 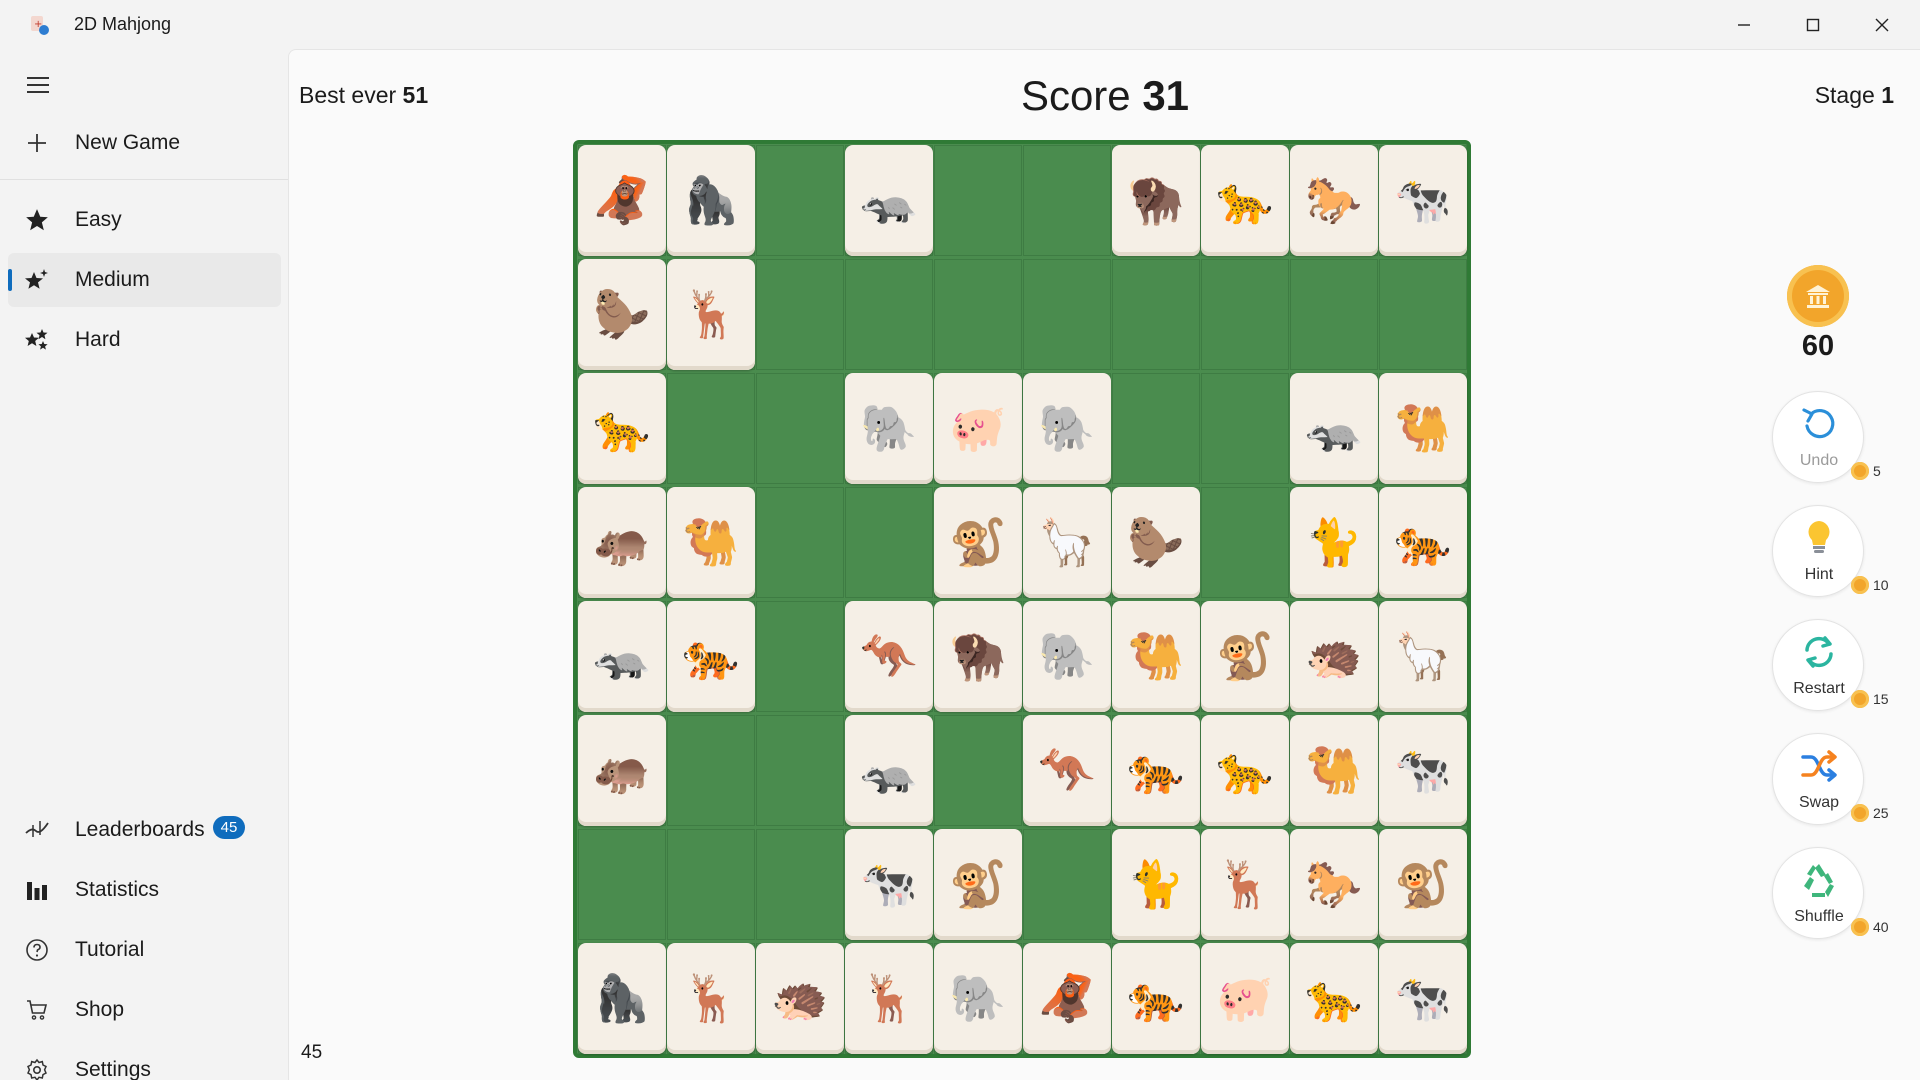 I want to click on sparkle-star-icon, so click(x=37, y=280).